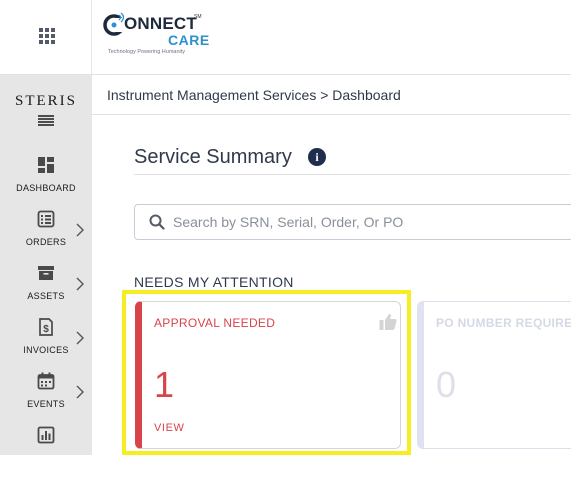 This screenshot has height=479, width=571. Describe the element at coordinates (46, 236) in the screenshot. I see `sidebar-item-orders: ORDERS` at that location.